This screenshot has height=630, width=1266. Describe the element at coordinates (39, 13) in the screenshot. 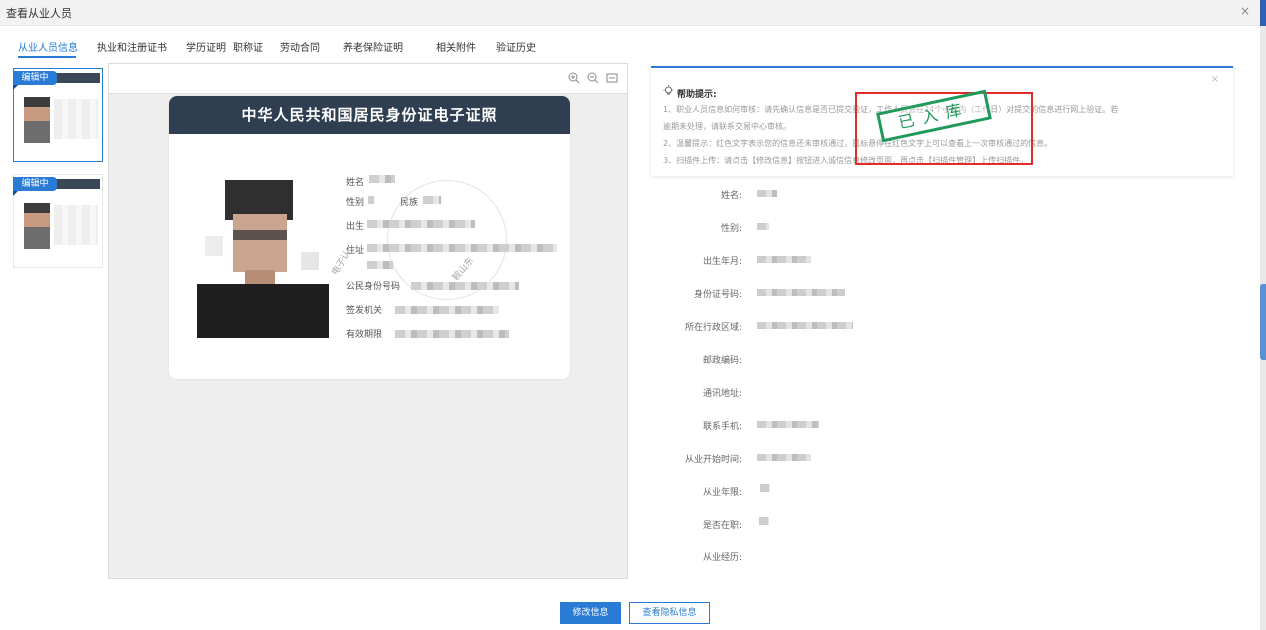

I see `dialog-title: 查看从业人员` at that location.